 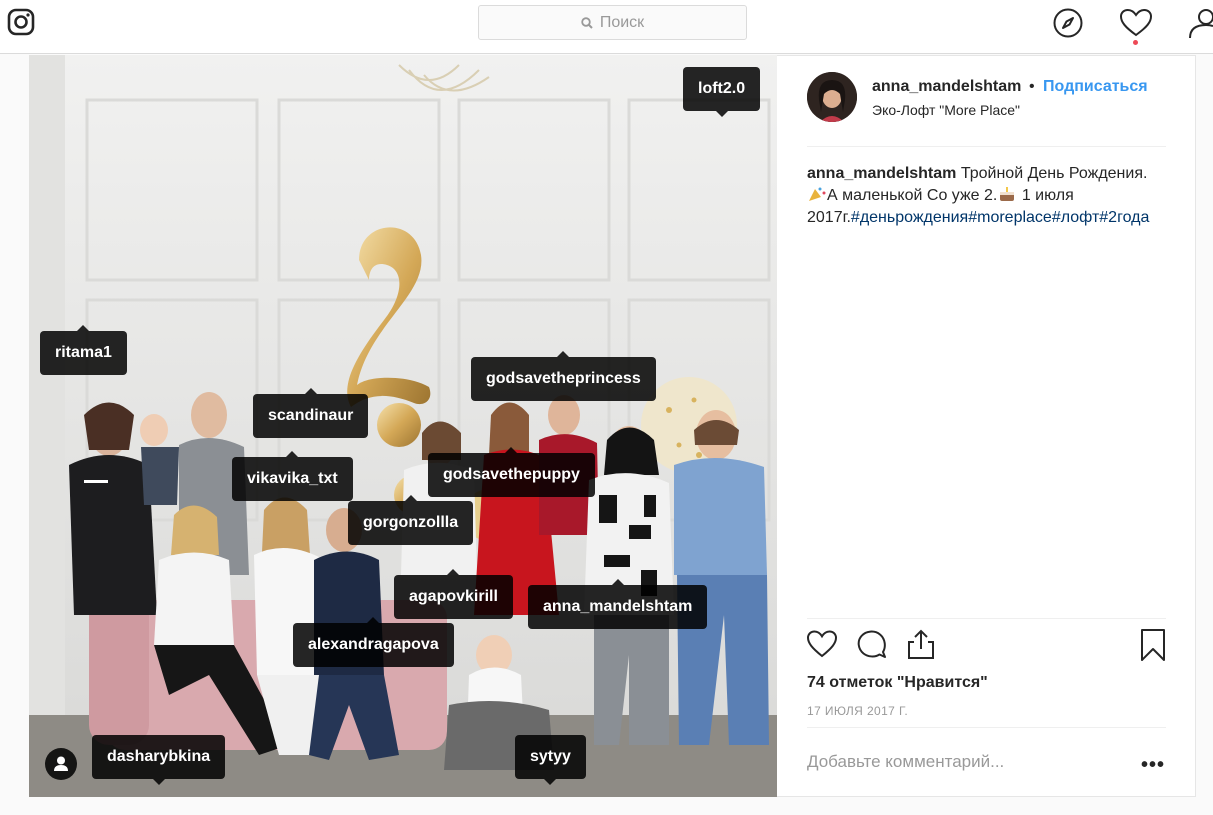 What do you see at coordinates (872, 644) in the screenshot?
I see `comment-icon` at bounding box center [872, 644].